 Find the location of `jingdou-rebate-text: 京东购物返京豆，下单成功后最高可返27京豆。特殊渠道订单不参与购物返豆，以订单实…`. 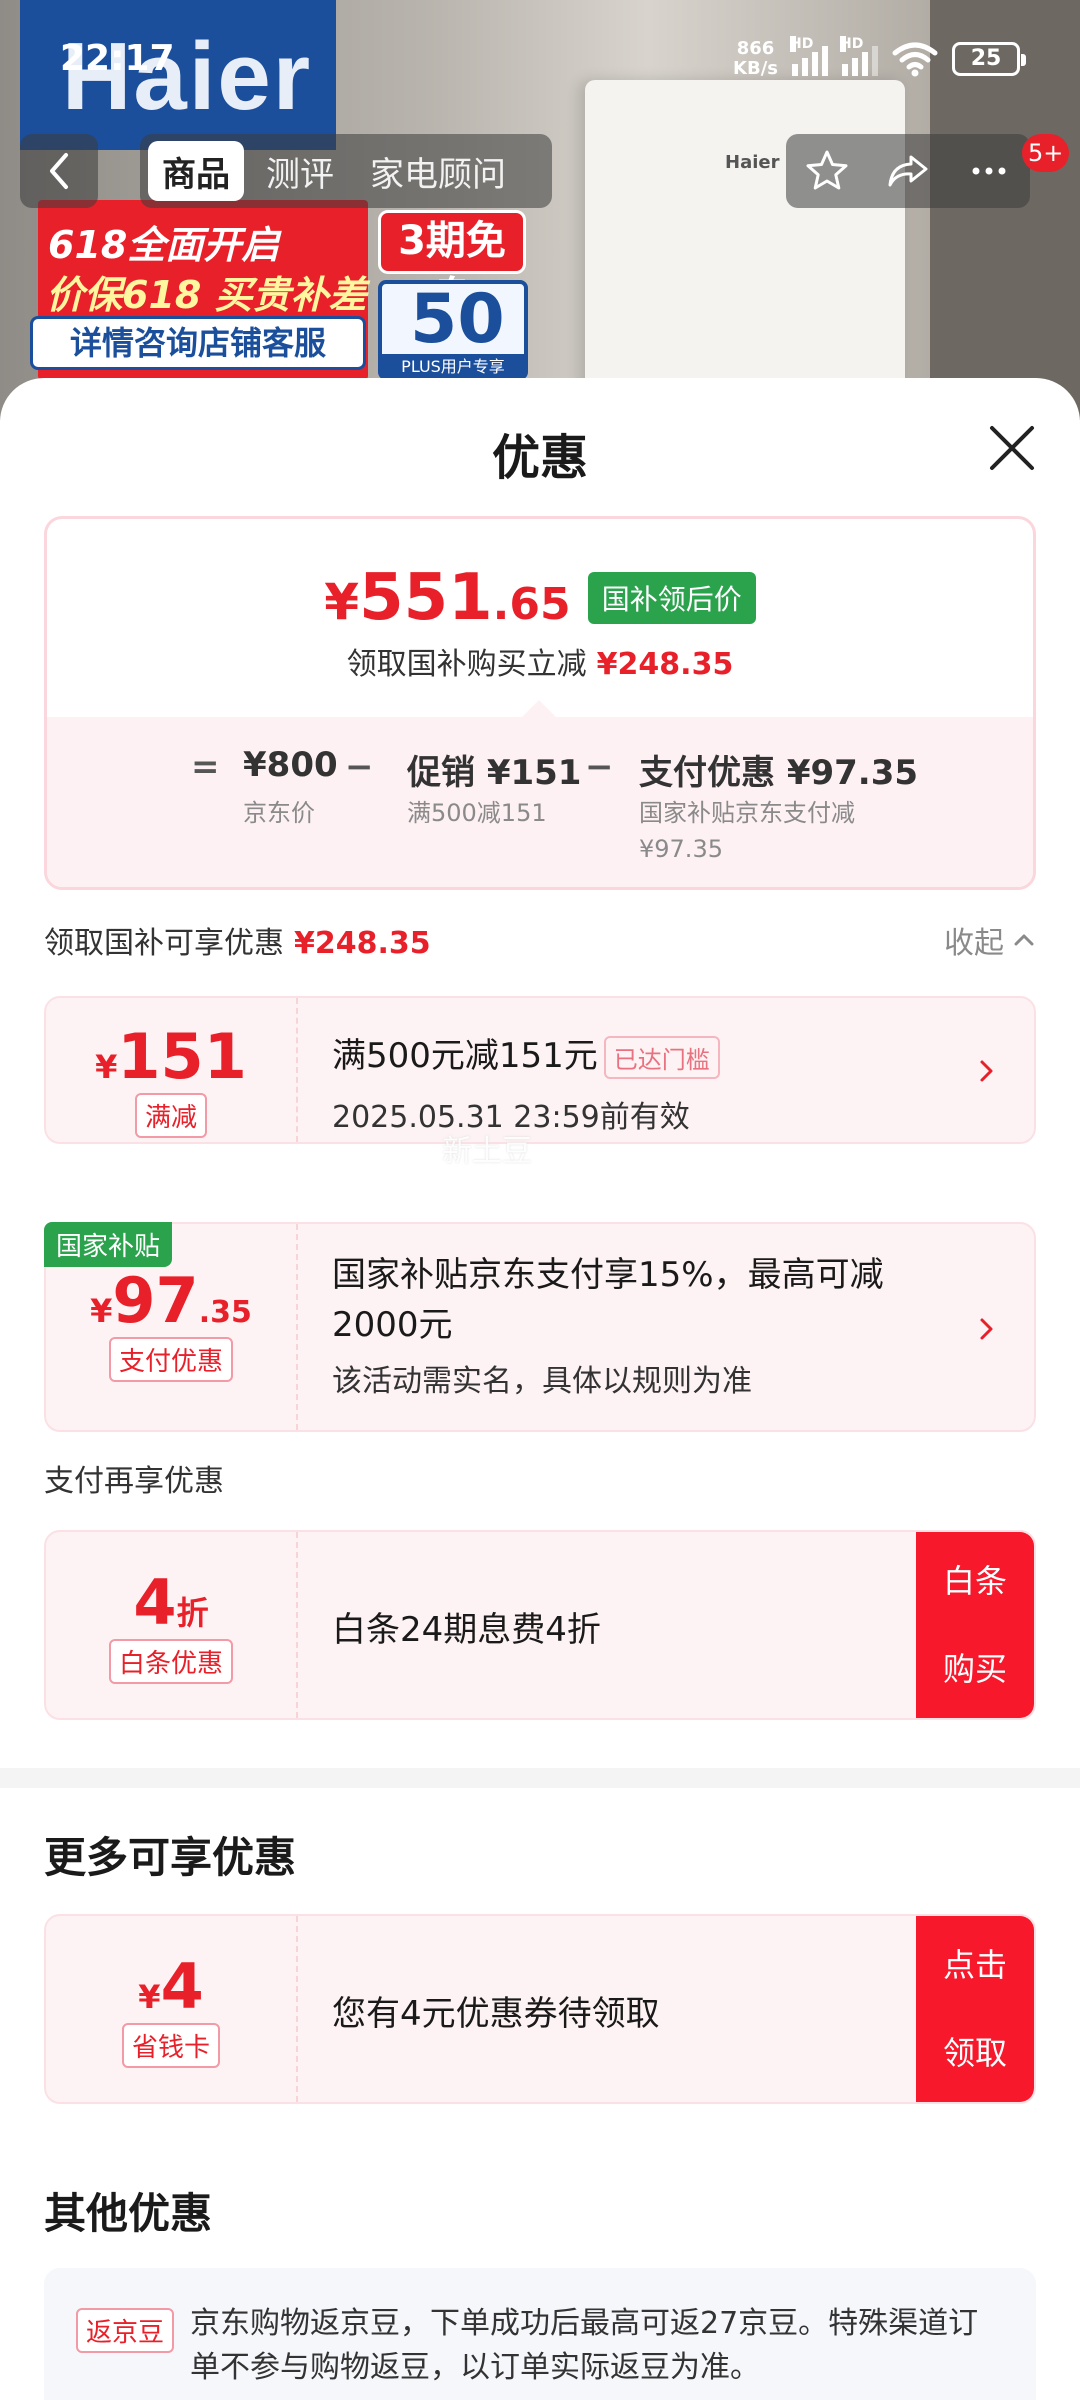

jingdou-rebate-text: 京东购物返京豆，下单成功后最高可返27京豆。特殊渠道订单不参与购物返豆，以订单实… is located at coordinates (584, 2345).